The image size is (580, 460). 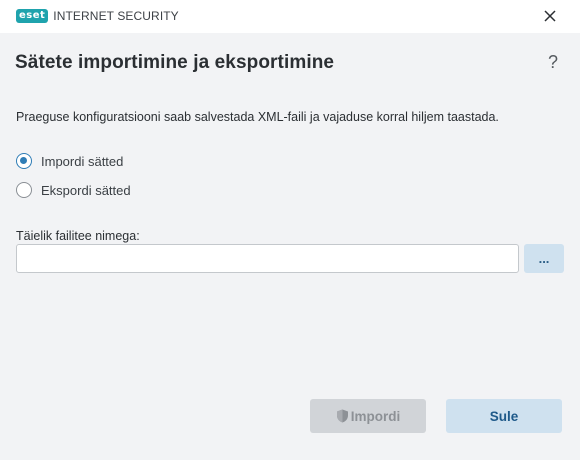 What do you see at coordinates (290, 16) in the screenshot?
I see `title-bar: eset INTERNET SECURITY` at bounding box center [290, 16].